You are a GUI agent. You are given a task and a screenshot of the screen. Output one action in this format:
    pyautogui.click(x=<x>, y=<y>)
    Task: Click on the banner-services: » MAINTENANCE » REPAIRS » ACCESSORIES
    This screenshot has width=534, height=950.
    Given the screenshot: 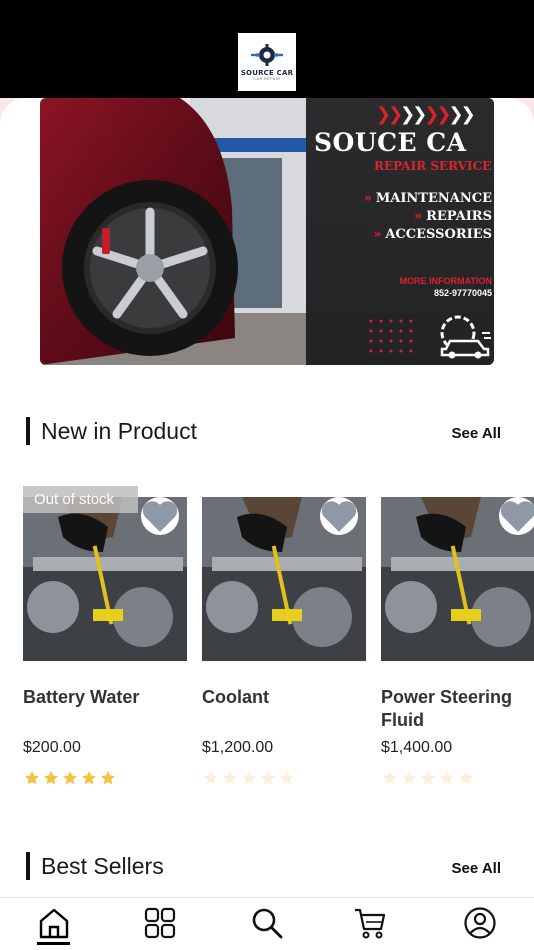 What is the action you would take?
    pyautogui.click(x=428, y=217)
    